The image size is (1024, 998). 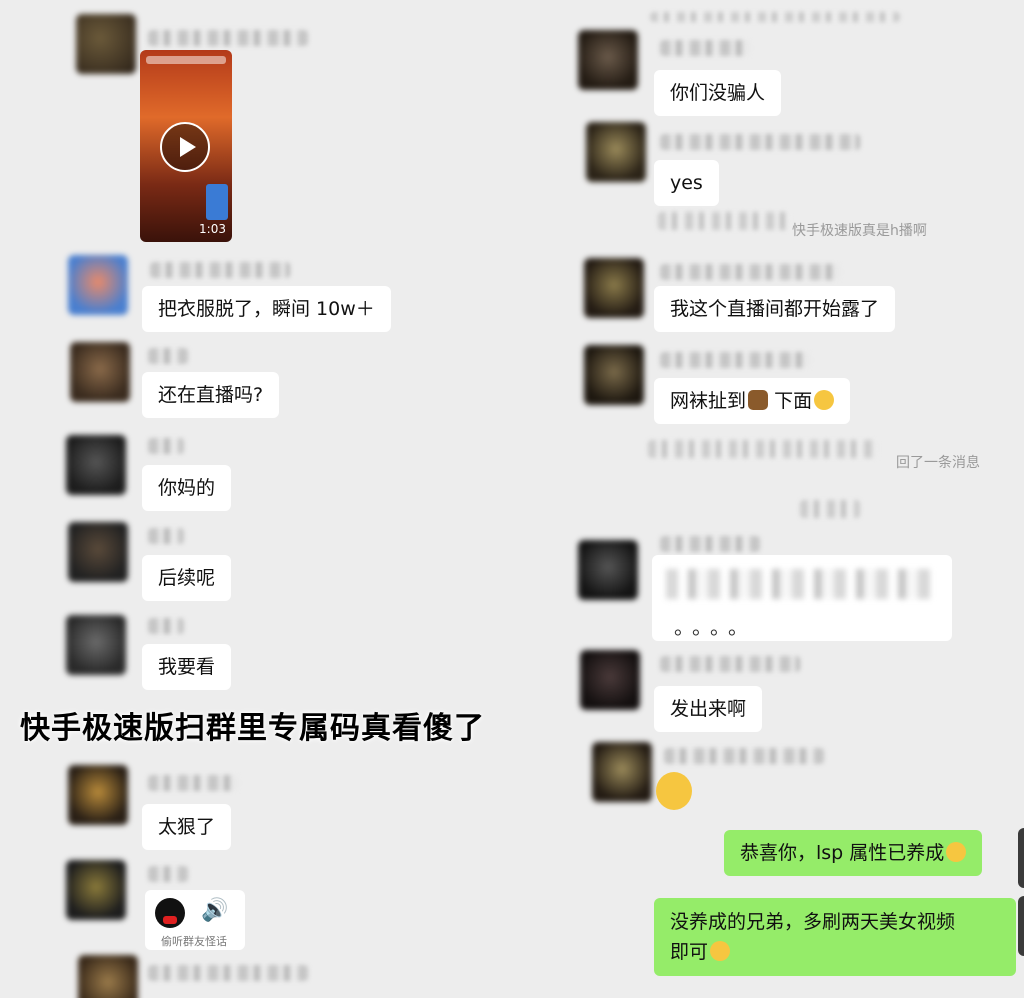 I want to click on message-bubble: 我这个直播间都开始露了, so click(x=775, y=309).